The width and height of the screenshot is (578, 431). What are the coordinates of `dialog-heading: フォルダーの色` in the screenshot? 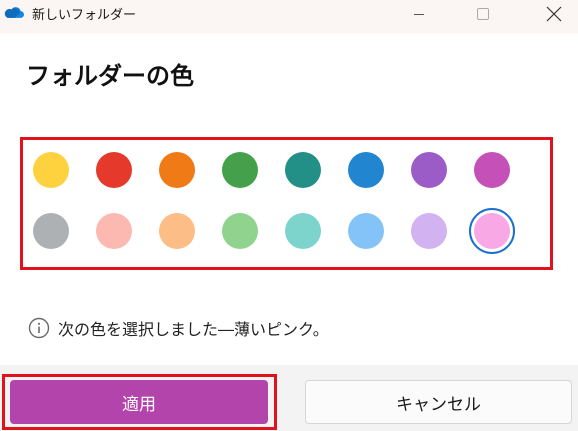 It's located at (110, 76).